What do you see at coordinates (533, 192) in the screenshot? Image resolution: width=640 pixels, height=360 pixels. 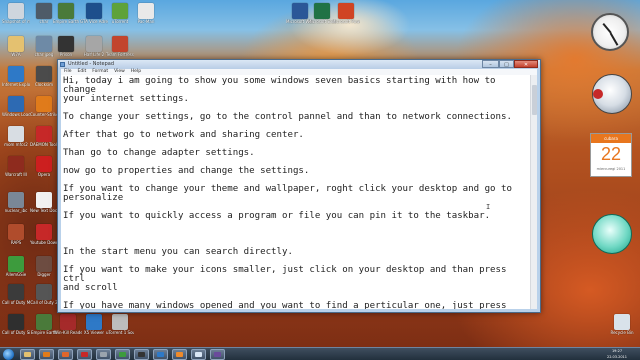 I see `vertical-scrollbar` at bounding box center [533, 192].